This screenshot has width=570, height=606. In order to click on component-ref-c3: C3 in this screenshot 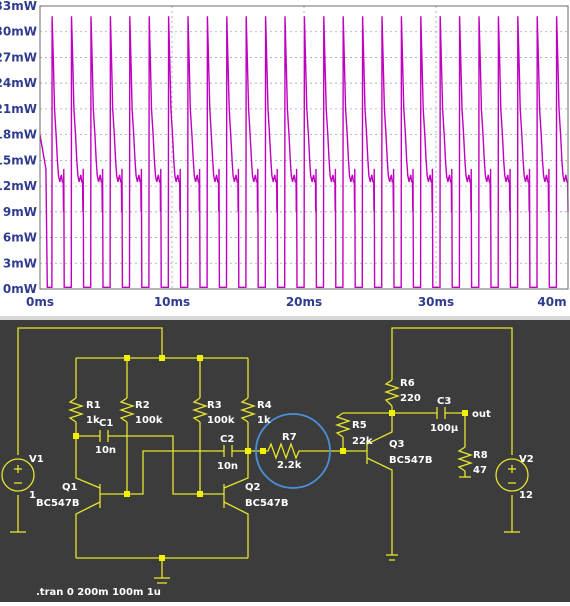, I will do `click(444, 401)`.